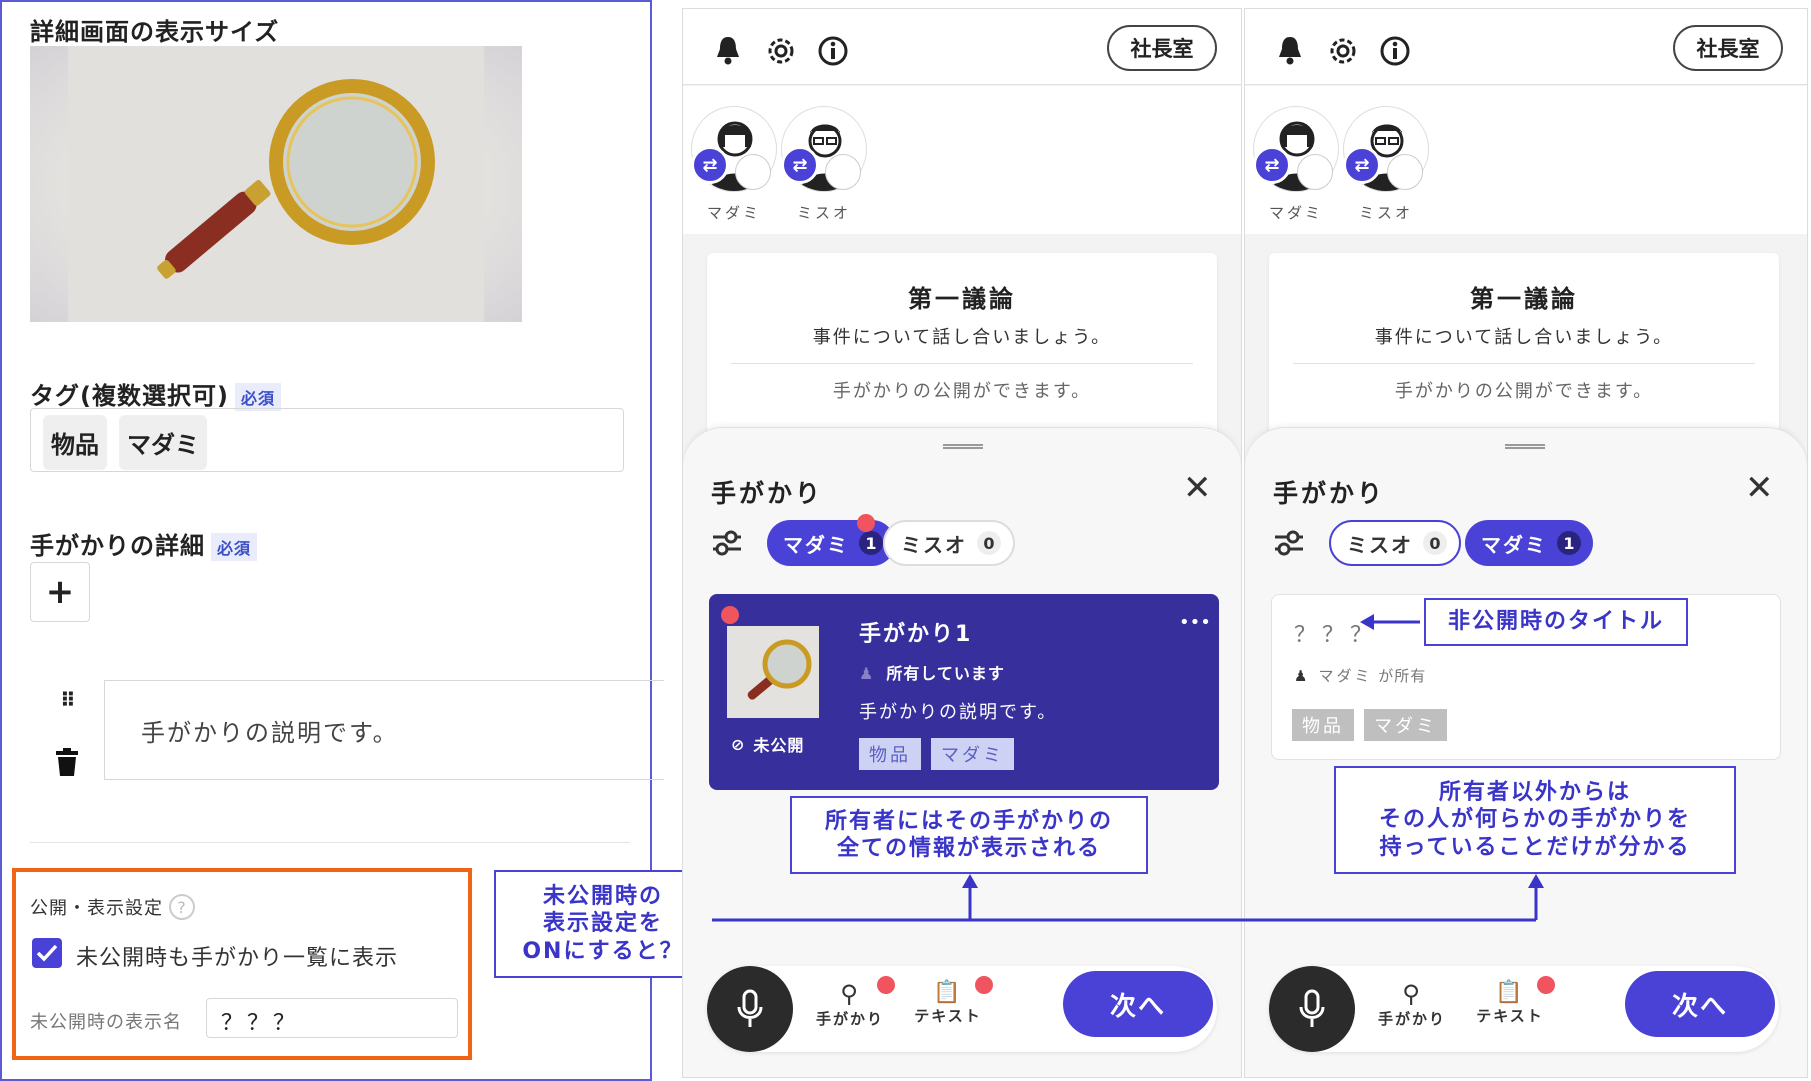 This screenshot has width=1811, height=1081. Describe the element at coordinates (962, 353) in the screenshot. I see `phase-card: 第一議論 事件について話し合いましょう。 手がかりの公開ができます。` at that location.